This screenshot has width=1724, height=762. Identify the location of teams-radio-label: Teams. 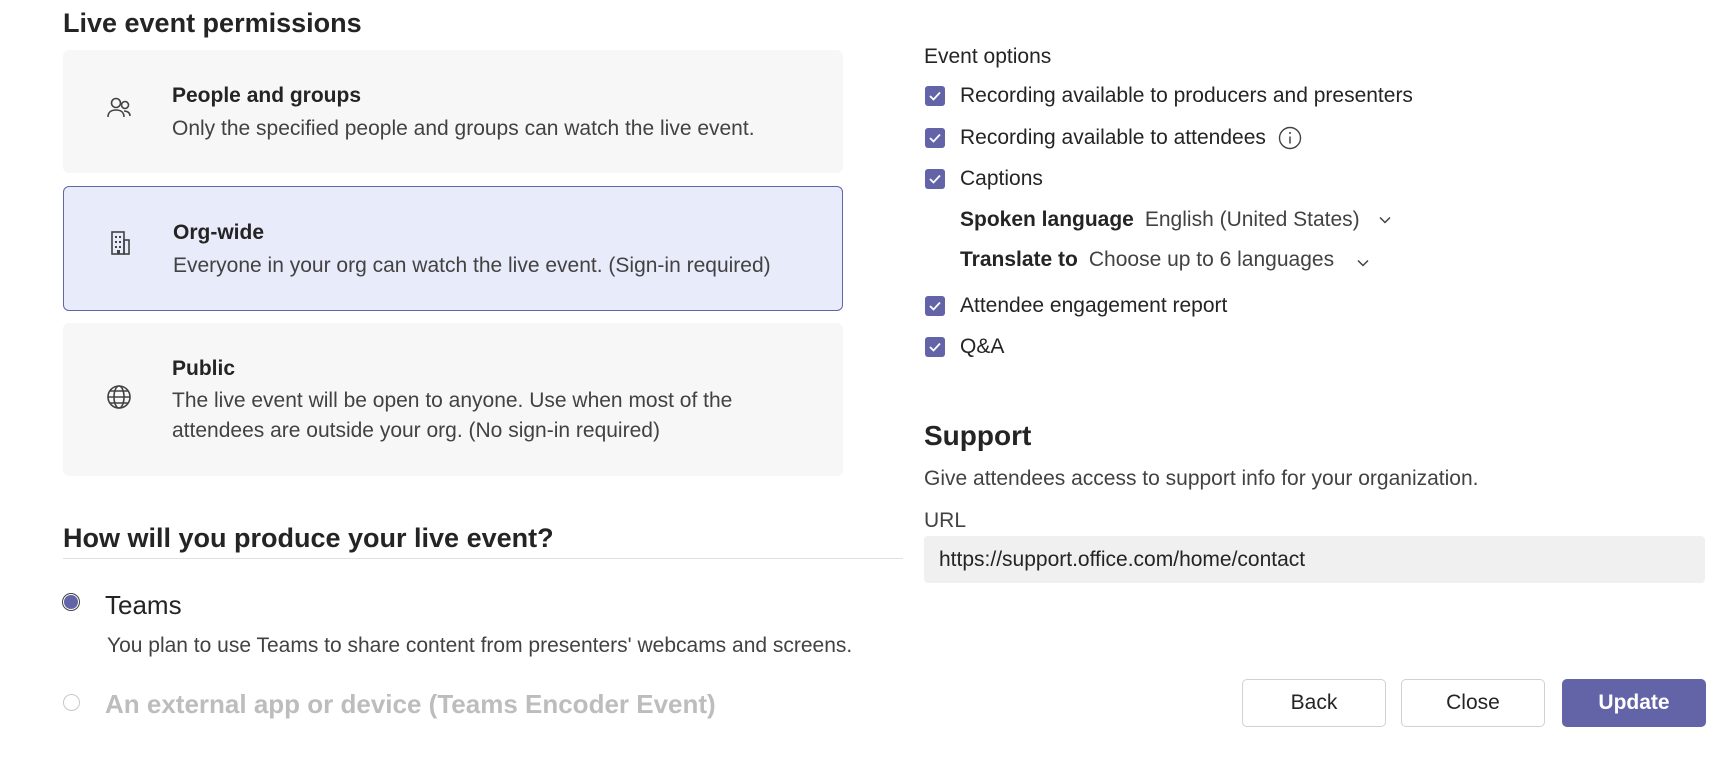
(143, 605).